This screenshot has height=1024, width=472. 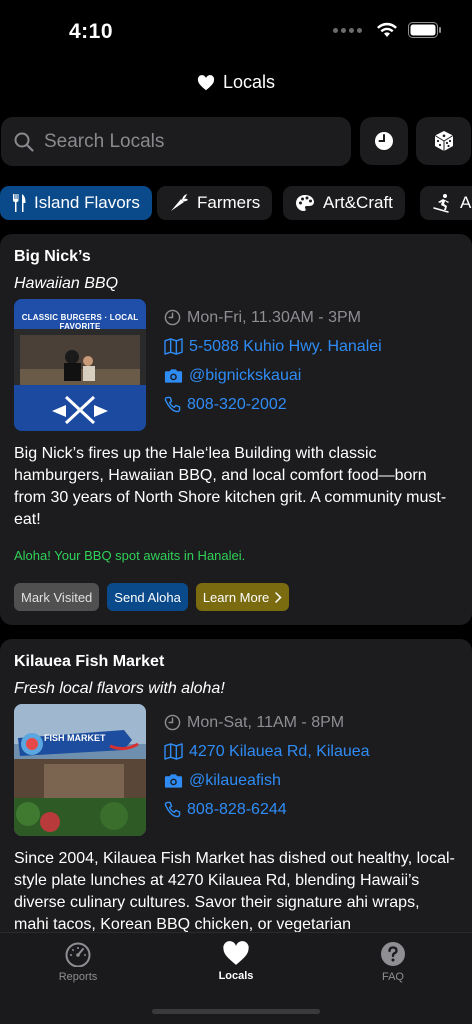 I want to click on phone-text: 808-828-6244, so click(x=237, y=809).